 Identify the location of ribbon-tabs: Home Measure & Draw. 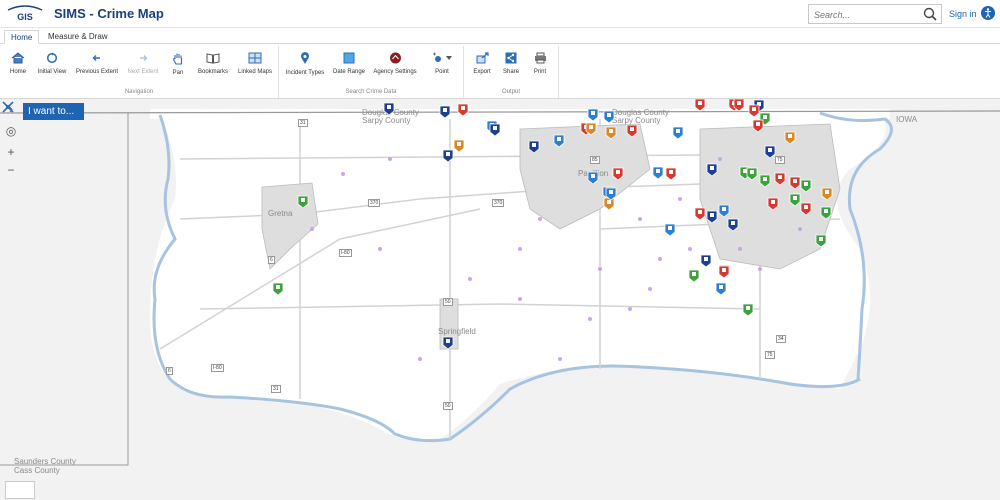
(500, 36).